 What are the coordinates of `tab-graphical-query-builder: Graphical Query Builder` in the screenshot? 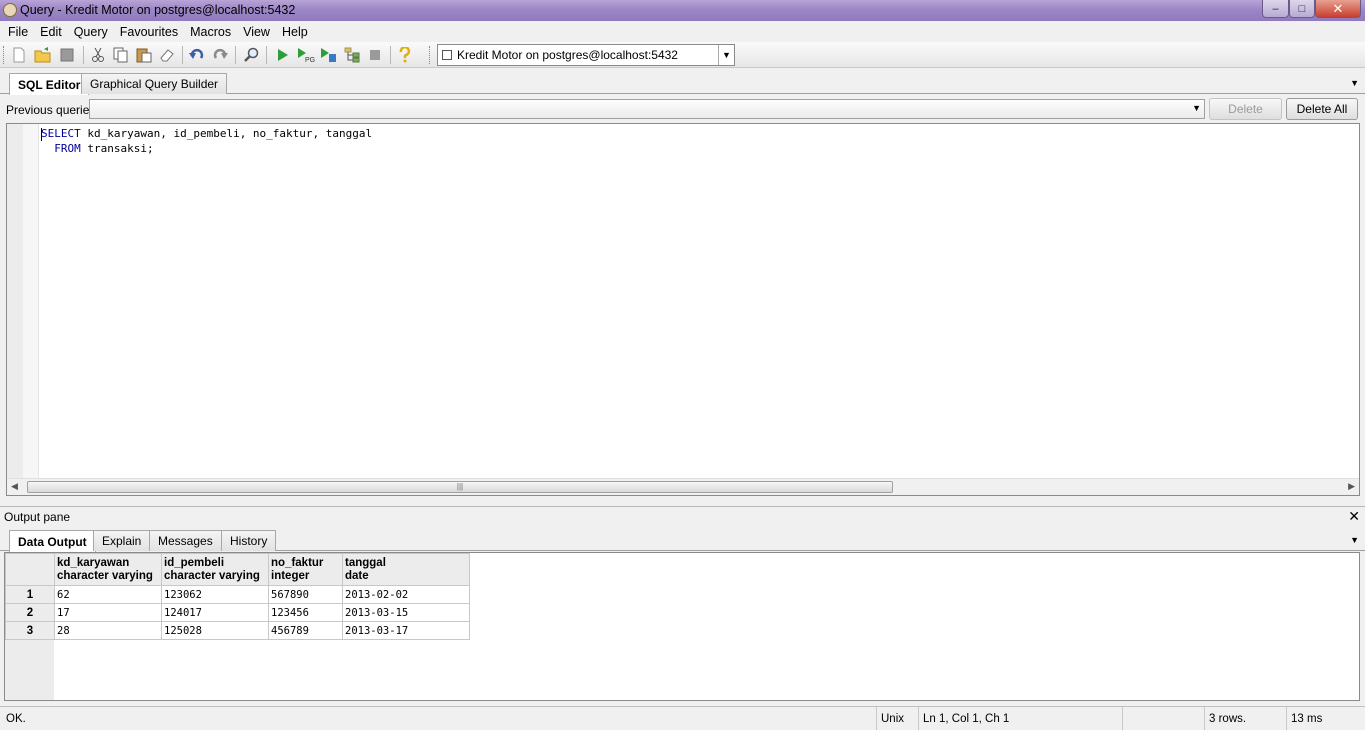 It's located at (154, 83).